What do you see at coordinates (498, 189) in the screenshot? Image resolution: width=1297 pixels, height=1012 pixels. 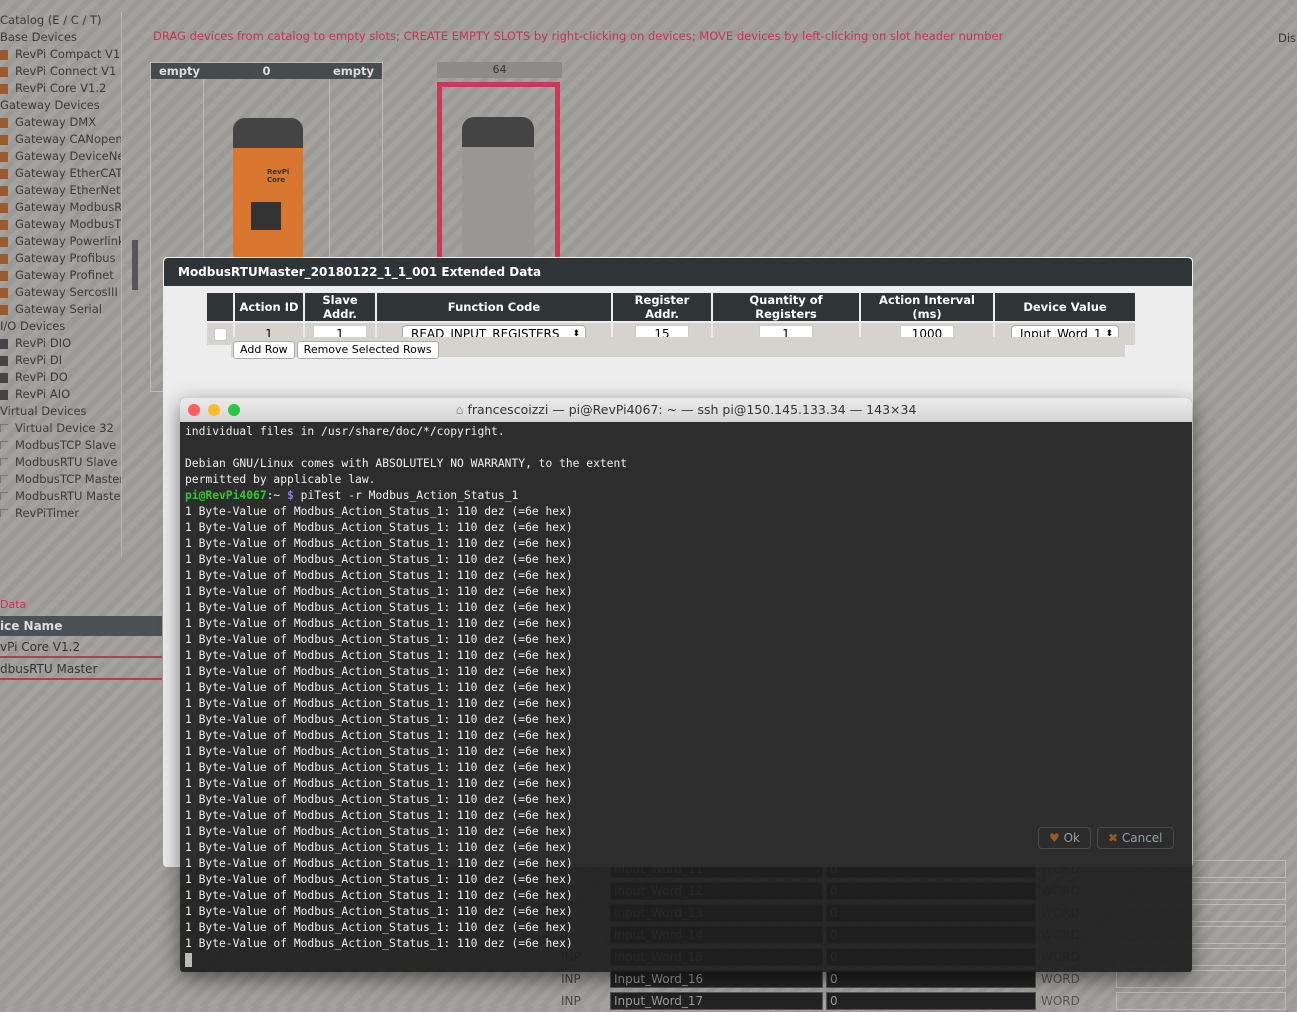 I see `module-device` at bounding box center [498, 189].